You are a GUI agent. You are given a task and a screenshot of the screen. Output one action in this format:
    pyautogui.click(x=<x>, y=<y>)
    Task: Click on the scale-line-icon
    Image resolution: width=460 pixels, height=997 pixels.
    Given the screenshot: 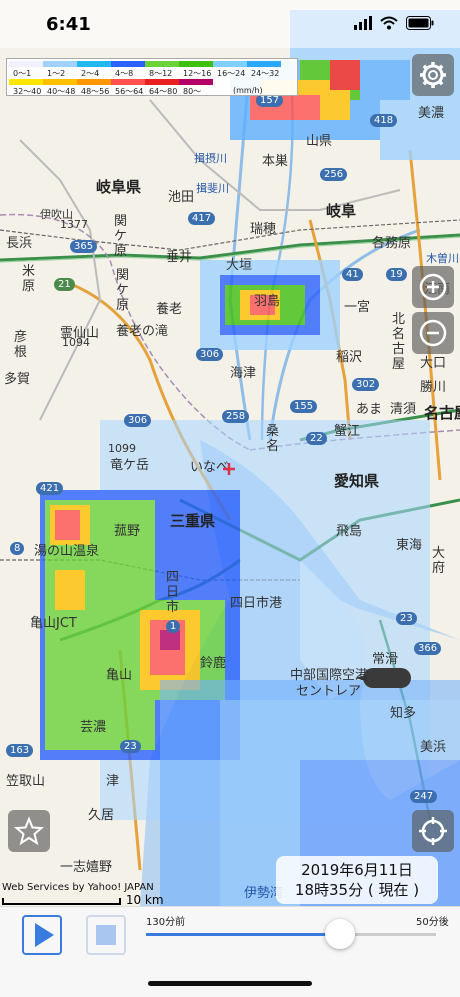 What is the action you would take?
    pyautogui.click(x=61, y=901)
    